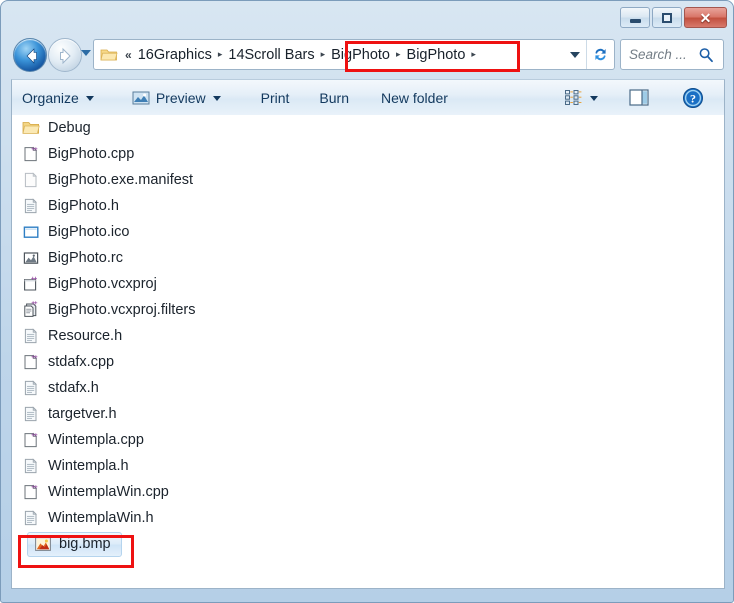  I want to click on breadcrumb-item-bigphoto-current: BigPhoto, so click(436, 55).